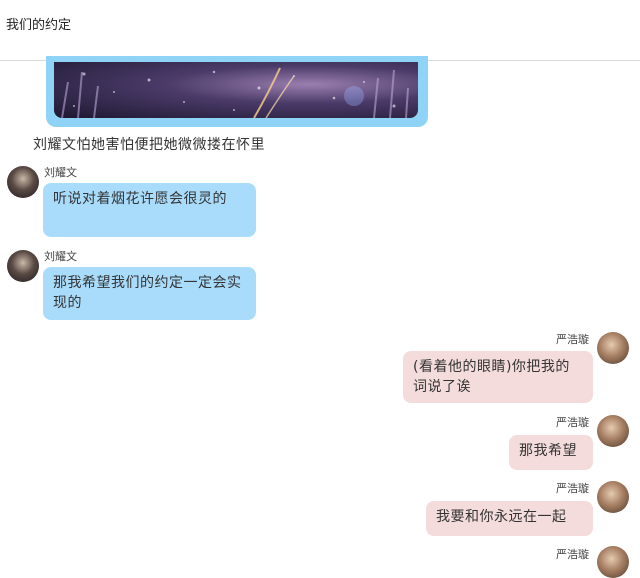  I want to click on narration-text: 刘耀文怕她害怕便把她微微搂在怀里, so click(149, 145).